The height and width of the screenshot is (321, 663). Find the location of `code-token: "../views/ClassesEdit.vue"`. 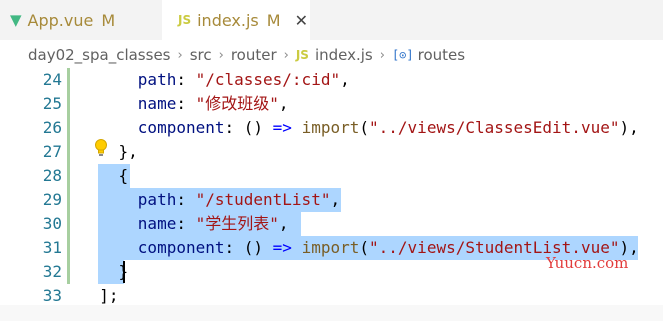

code-token: "../views/ClassesEdit.vue" is located at coordinates (494, 127).